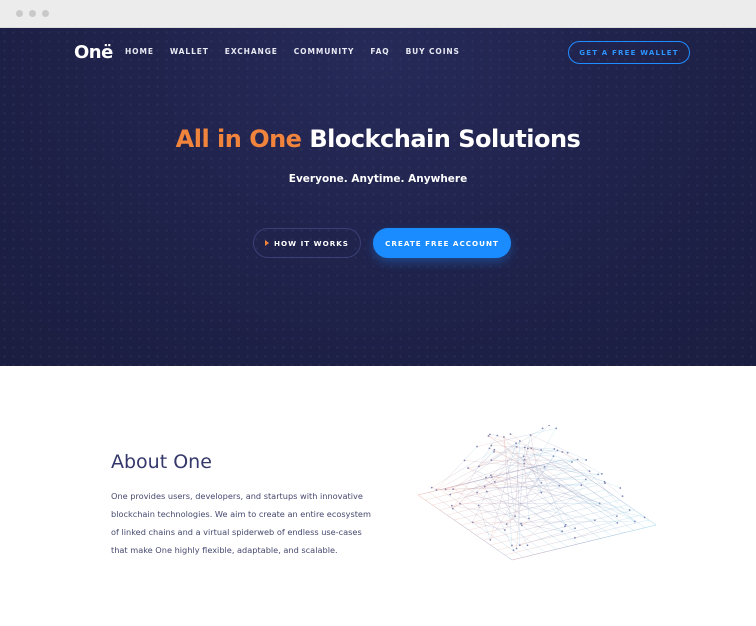 This screenshot has height=626, width=756. Describe the element at coordinates (189, 51) in the screenshot. I see `nav-item-wallet: WALLET` at that location.